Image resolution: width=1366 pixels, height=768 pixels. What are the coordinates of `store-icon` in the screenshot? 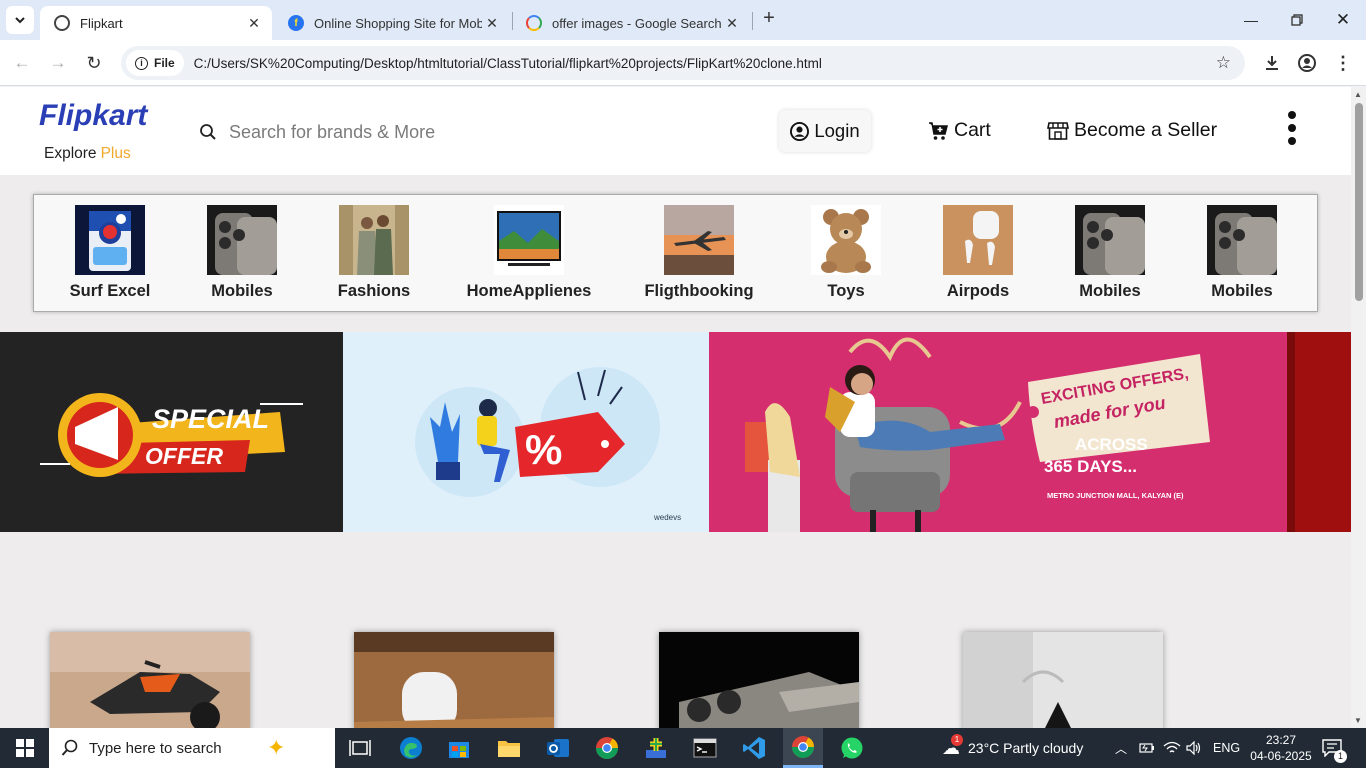 It's located at (1058, 130).